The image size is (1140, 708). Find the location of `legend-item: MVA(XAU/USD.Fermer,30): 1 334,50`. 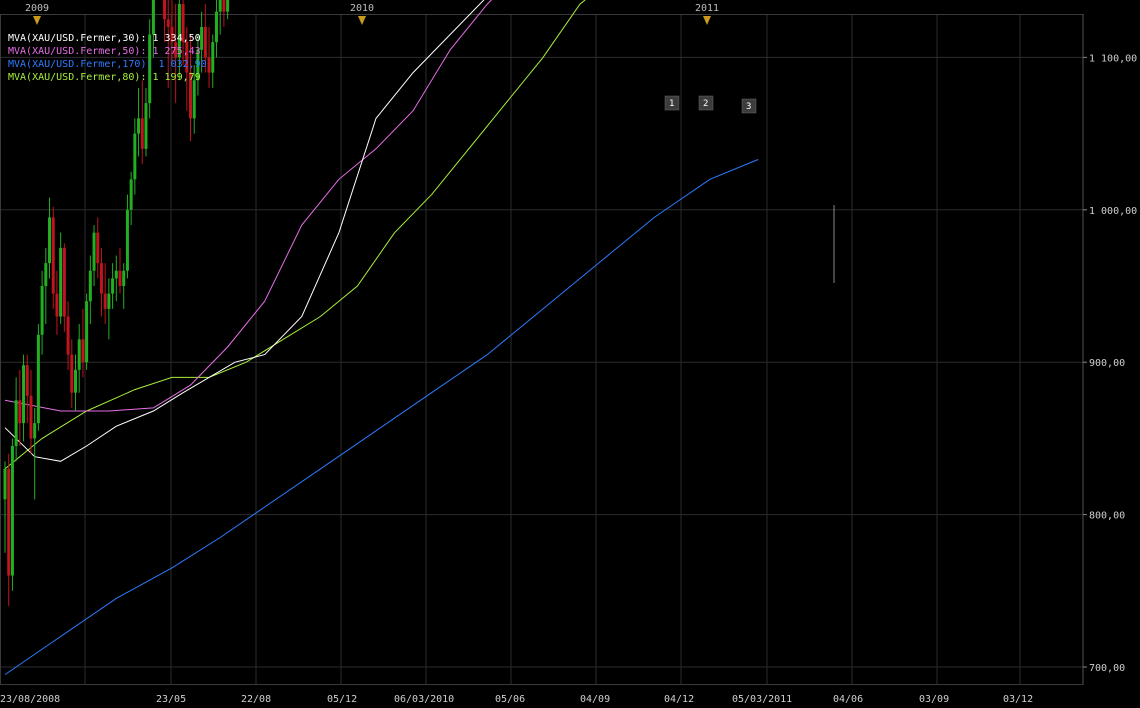

legend-item: MVA(XAU/USD.Fermer,30): 1 334,50 is located at coordinates (104, 38).